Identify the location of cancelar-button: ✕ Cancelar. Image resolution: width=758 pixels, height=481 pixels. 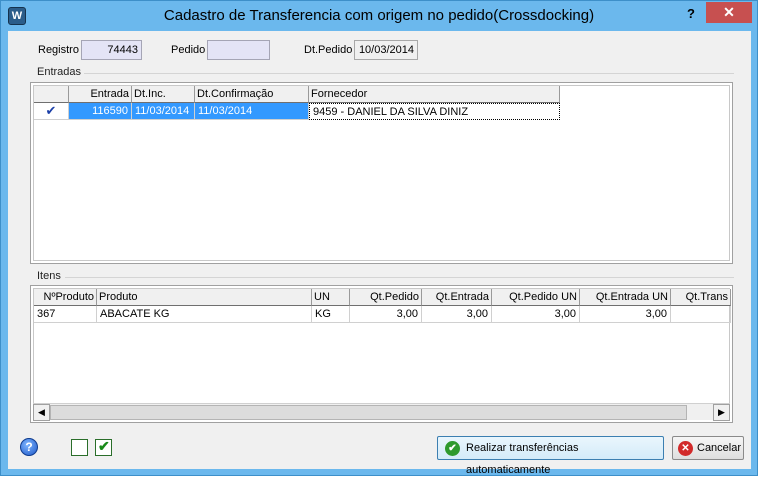
(708, 448).